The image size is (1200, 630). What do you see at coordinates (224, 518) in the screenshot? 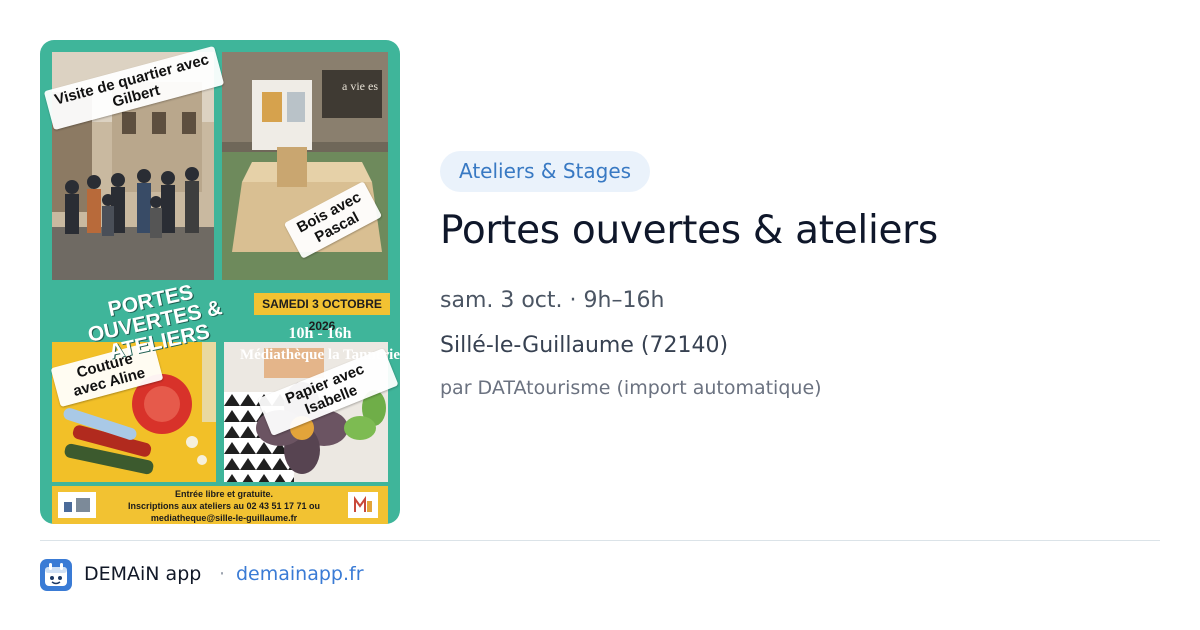
I see `poster-footer-line3: mediatheque@sille-le-guillaume.fr` at bounding box center [224, 518].